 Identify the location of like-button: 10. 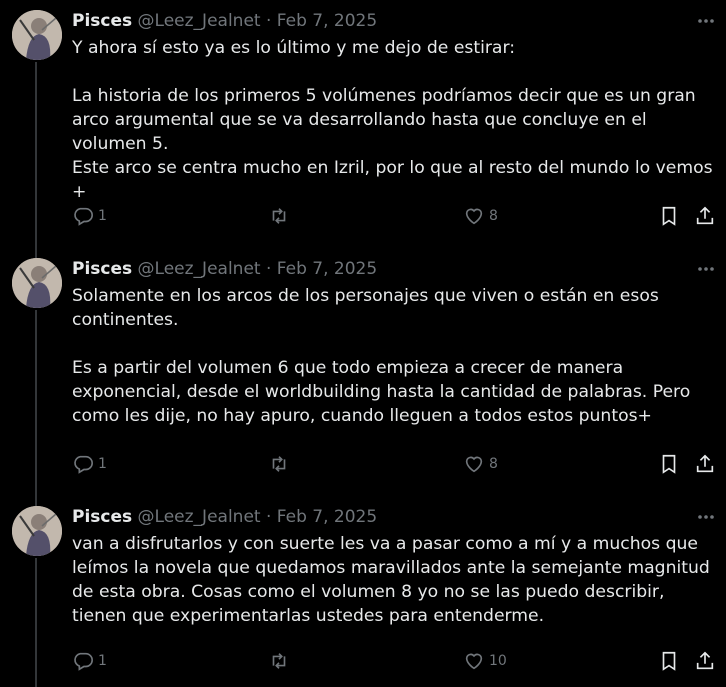
(485, 661).